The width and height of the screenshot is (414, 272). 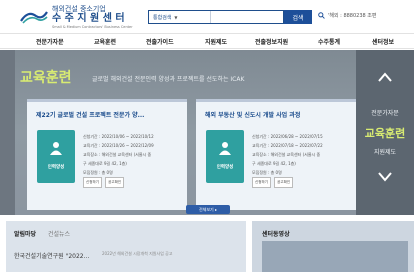 What do you see at coordinates (79, 9) in the screenshot?
I see `logo-line1: 해외건설 중소기업` at bounding box center [79, 9].